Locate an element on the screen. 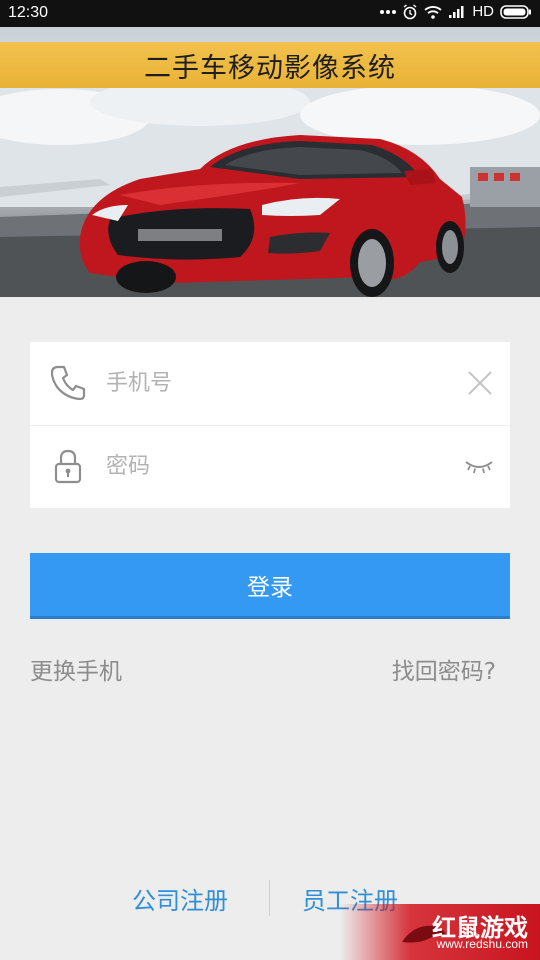 This screenshot has height=960, width=540. login-button: 登录 is located at coordinates (270, 586).